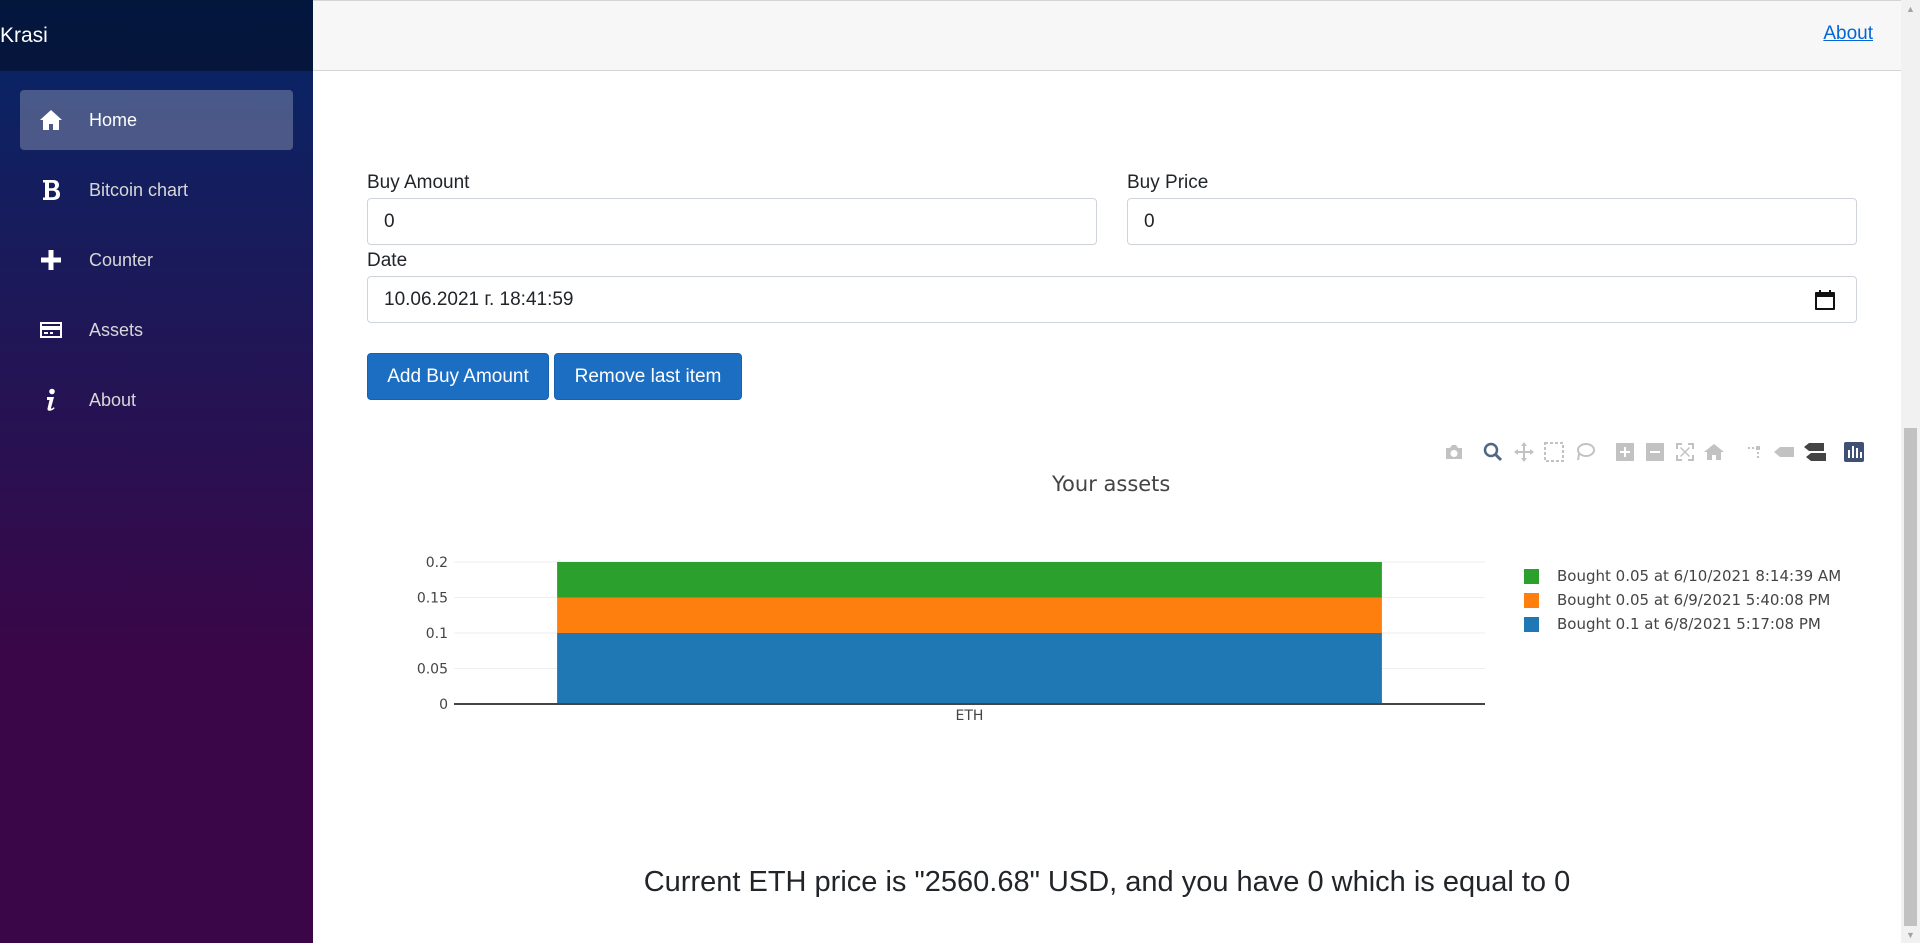  I want to click on assets-bar-chart: 0 0.05 0.1 0.15 0.2 ETH, so click(951, 639).